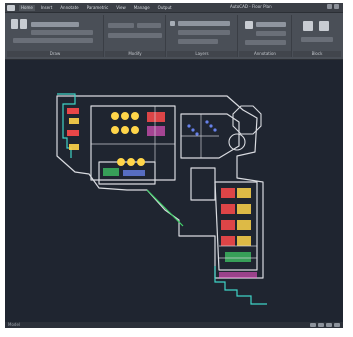 The image size is (353, 337). I want to click on ribbon-panel-label-layers: Layers, so click(202, 54).